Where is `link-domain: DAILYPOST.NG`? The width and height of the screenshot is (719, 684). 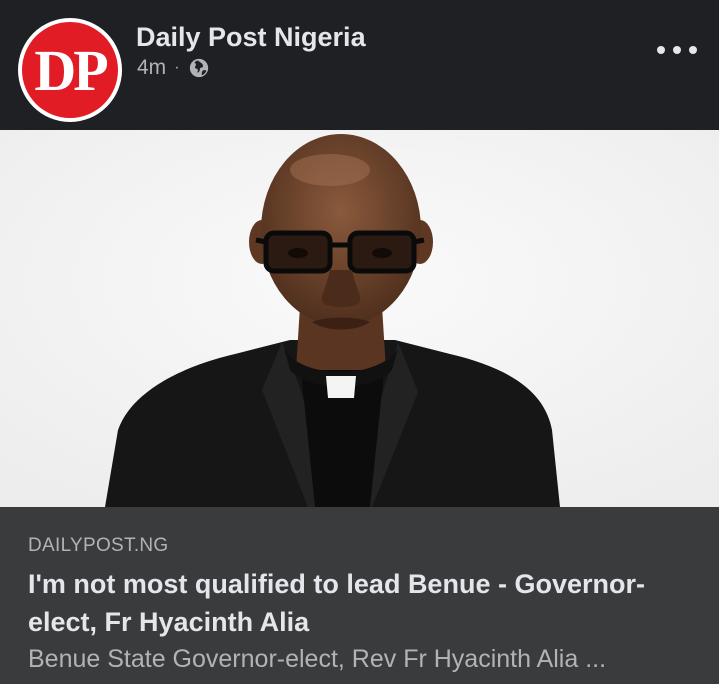 link-domain: DAILYPOST.NG is located at coordinates (98, 545).